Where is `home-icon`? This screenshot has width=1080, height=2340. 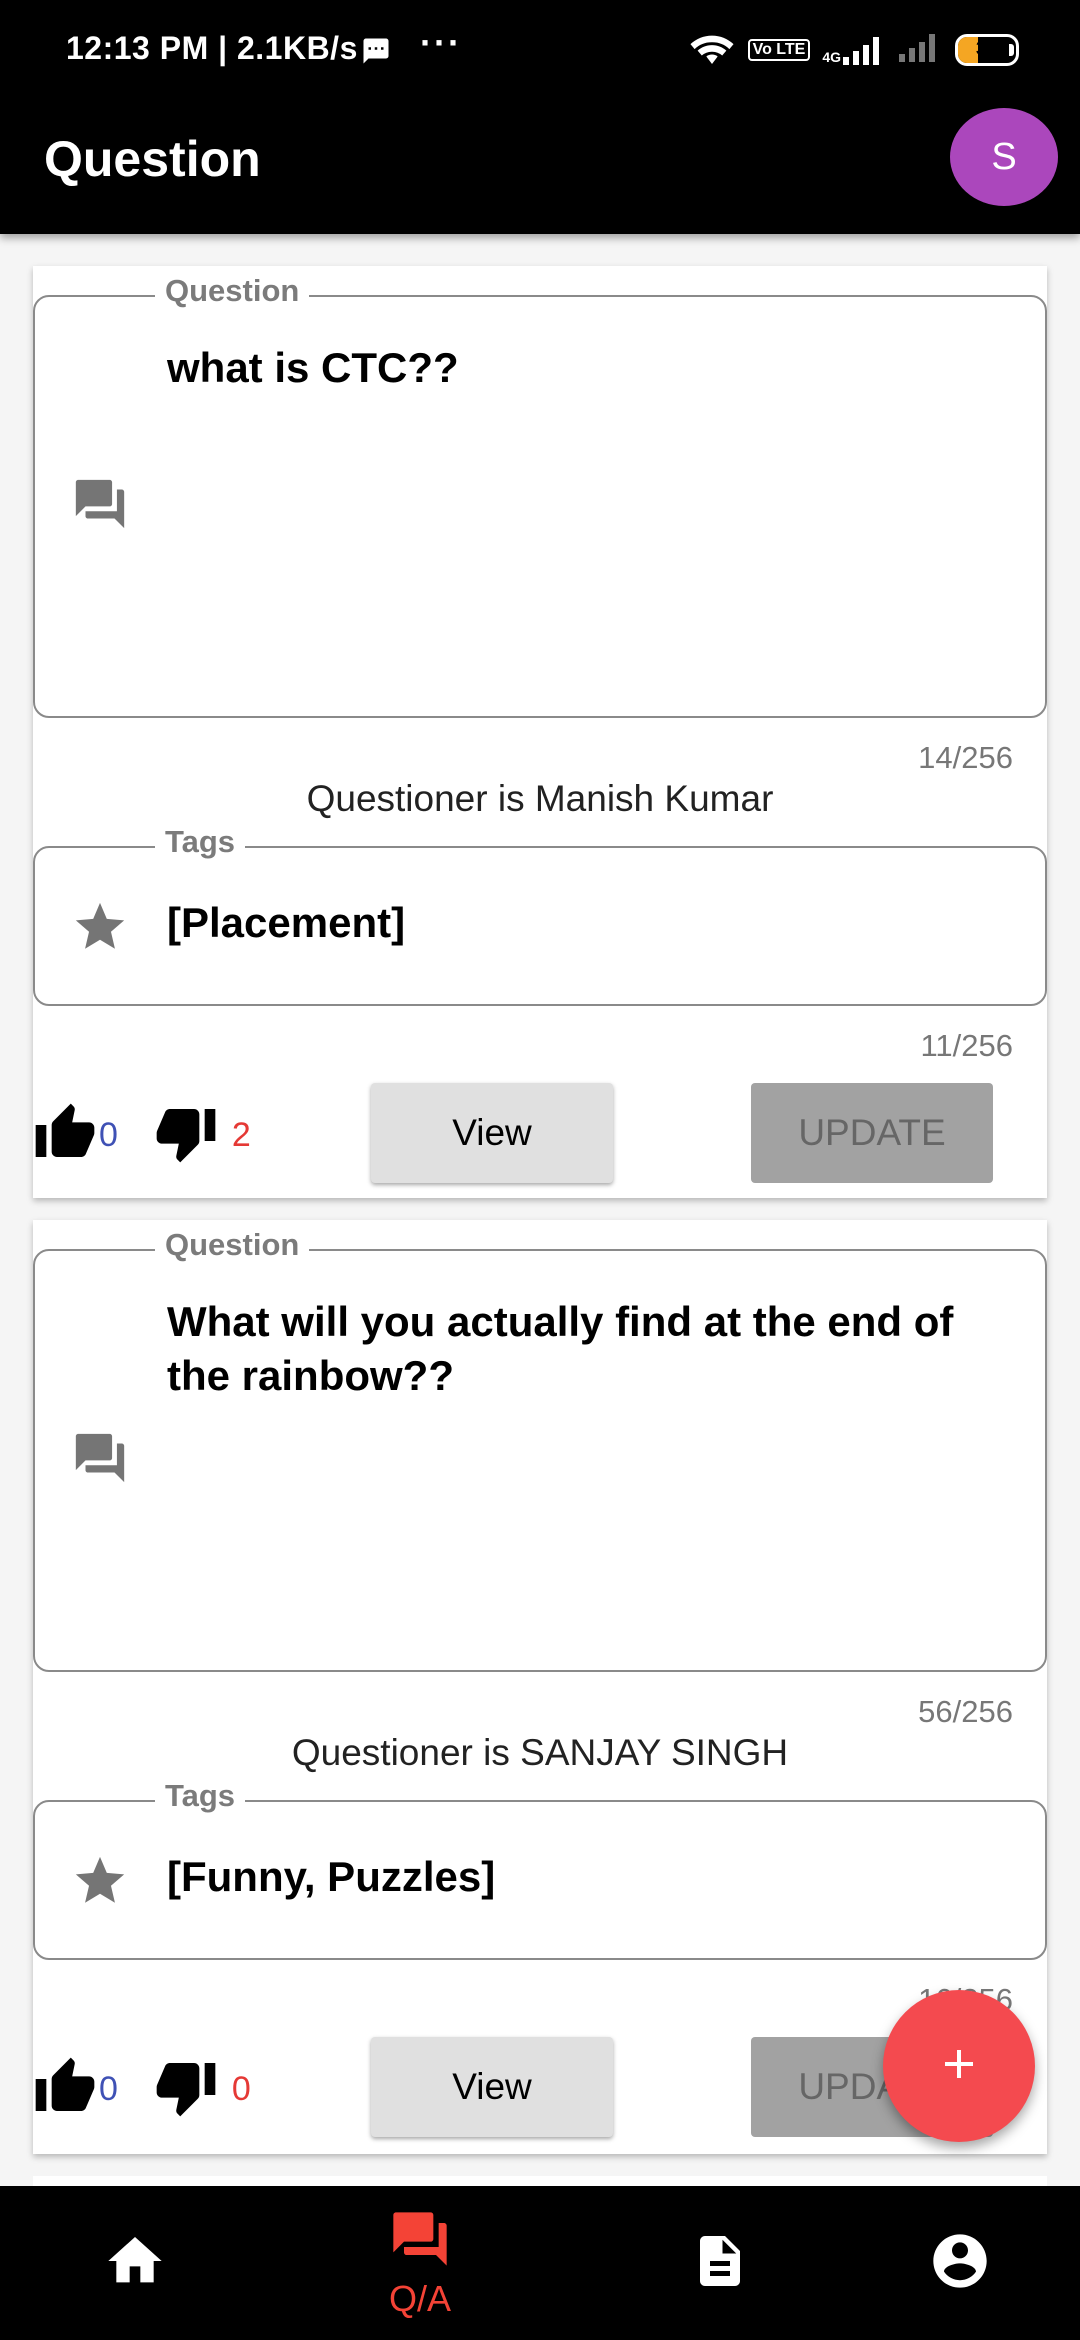
home-icon is located at coordinates (135, 2263).